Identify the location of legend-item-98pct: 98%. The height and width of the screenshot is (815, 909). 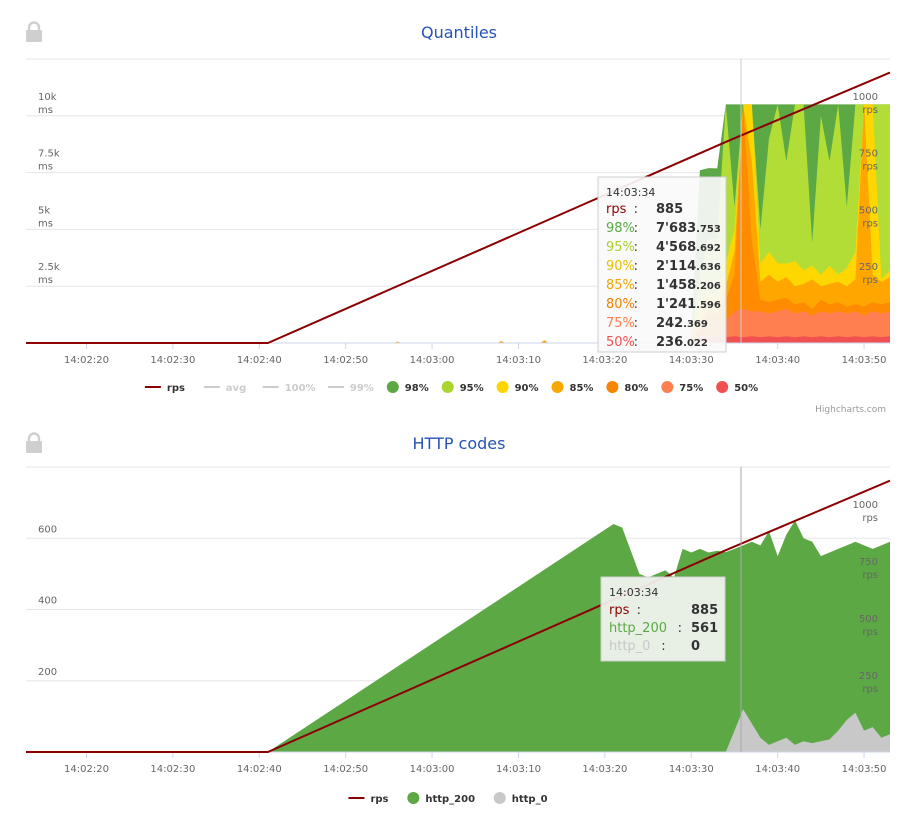
(407, 387).